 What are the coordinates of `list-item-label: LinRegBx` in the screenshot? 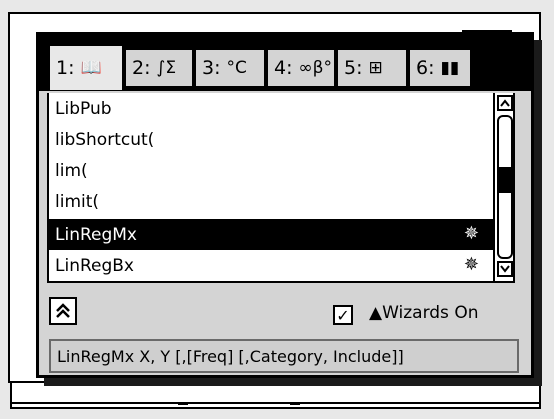 It's located at (94, 265).